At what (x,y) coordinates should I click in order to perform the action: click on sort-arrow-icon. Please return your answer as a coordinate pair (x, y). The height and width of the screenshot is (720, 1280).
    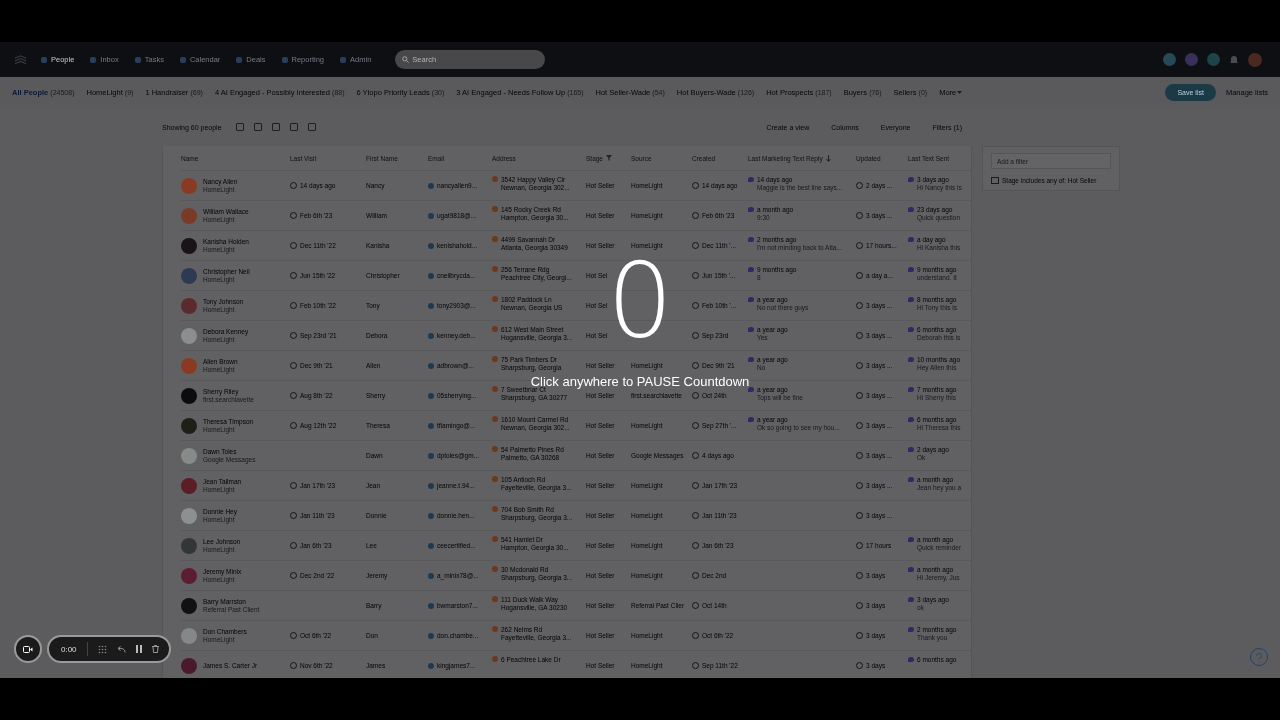
    Looking at the image, I should click on (828, 158).